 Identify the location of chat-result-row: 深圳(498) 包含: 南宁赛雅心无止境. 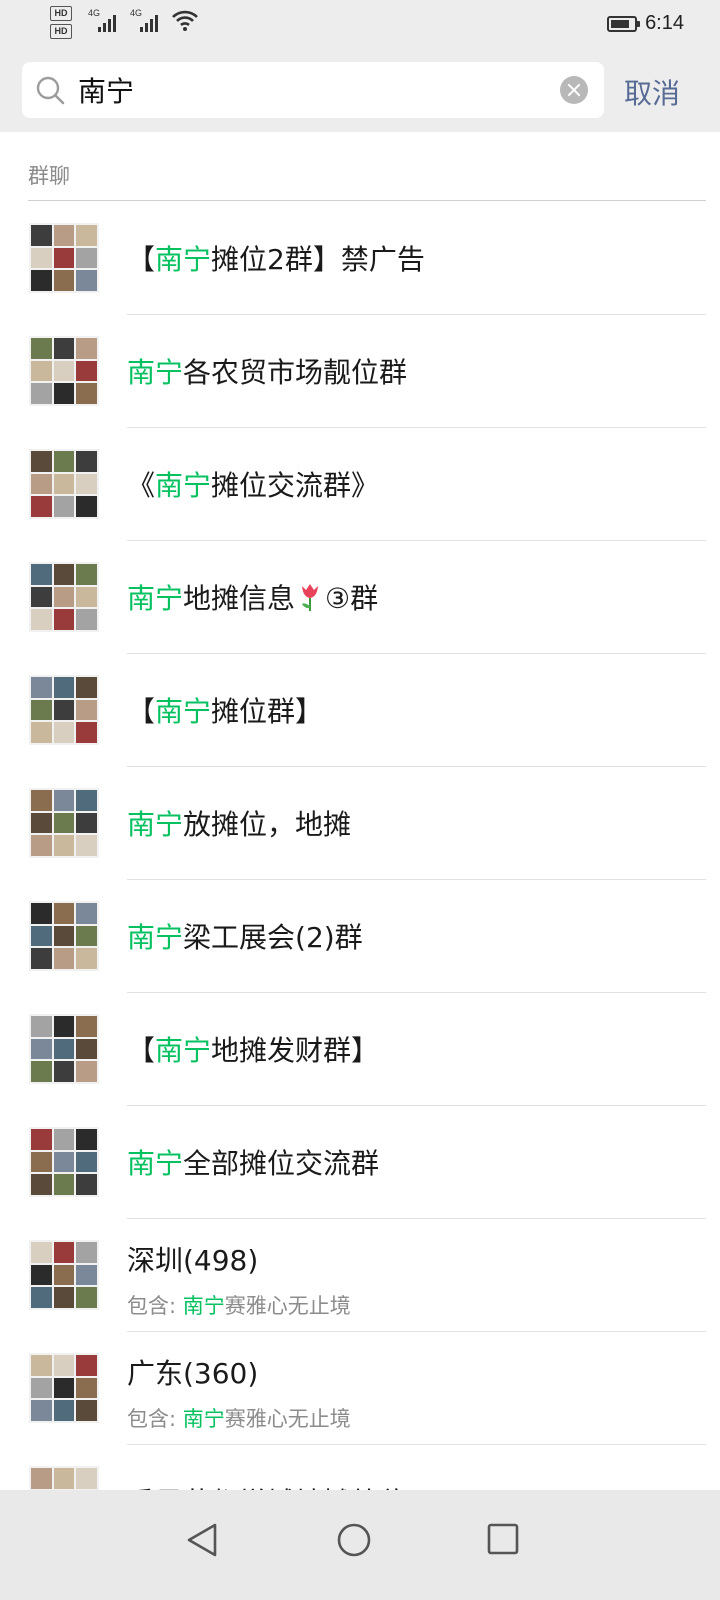
(360, 1275).